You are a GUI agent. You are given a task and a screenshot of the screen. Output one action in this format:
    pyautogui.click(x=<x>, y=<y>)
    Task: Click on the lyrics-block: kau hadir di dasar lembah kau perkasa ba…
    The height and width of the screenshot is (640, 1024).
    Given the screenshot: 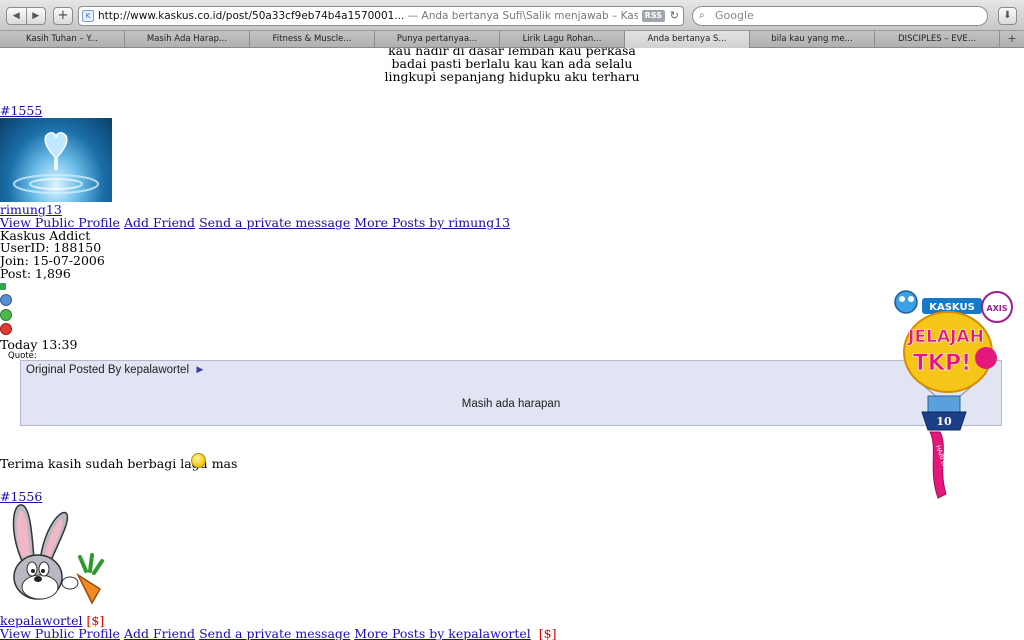 What is the action you would take?
    pyautogui.click(x=512, y=65)
    